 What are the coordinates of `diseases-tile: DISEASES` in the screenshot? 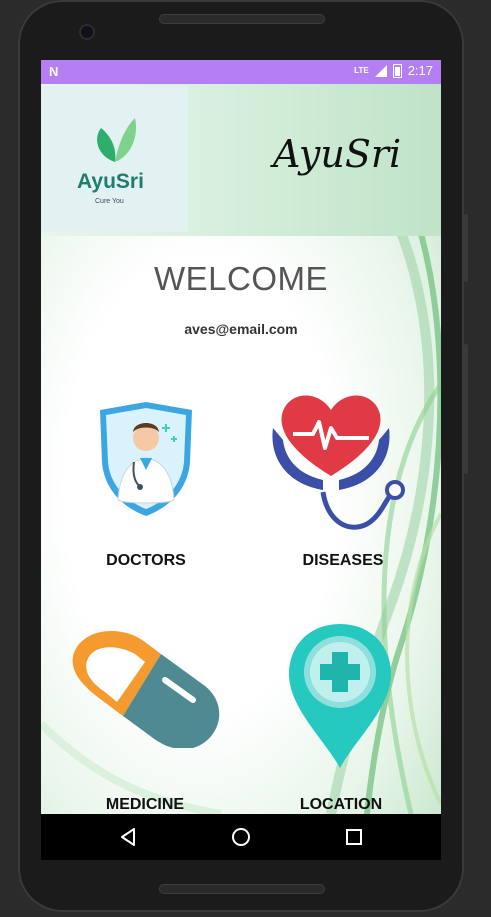 It's located at (341, 479).